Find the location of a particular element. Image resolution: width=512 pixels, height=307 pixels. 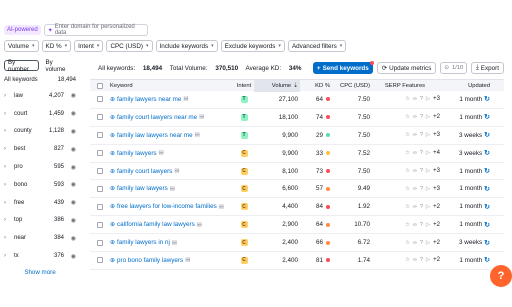

keyword-link: pro bono family lawyers is located at coordinates (150, 260).